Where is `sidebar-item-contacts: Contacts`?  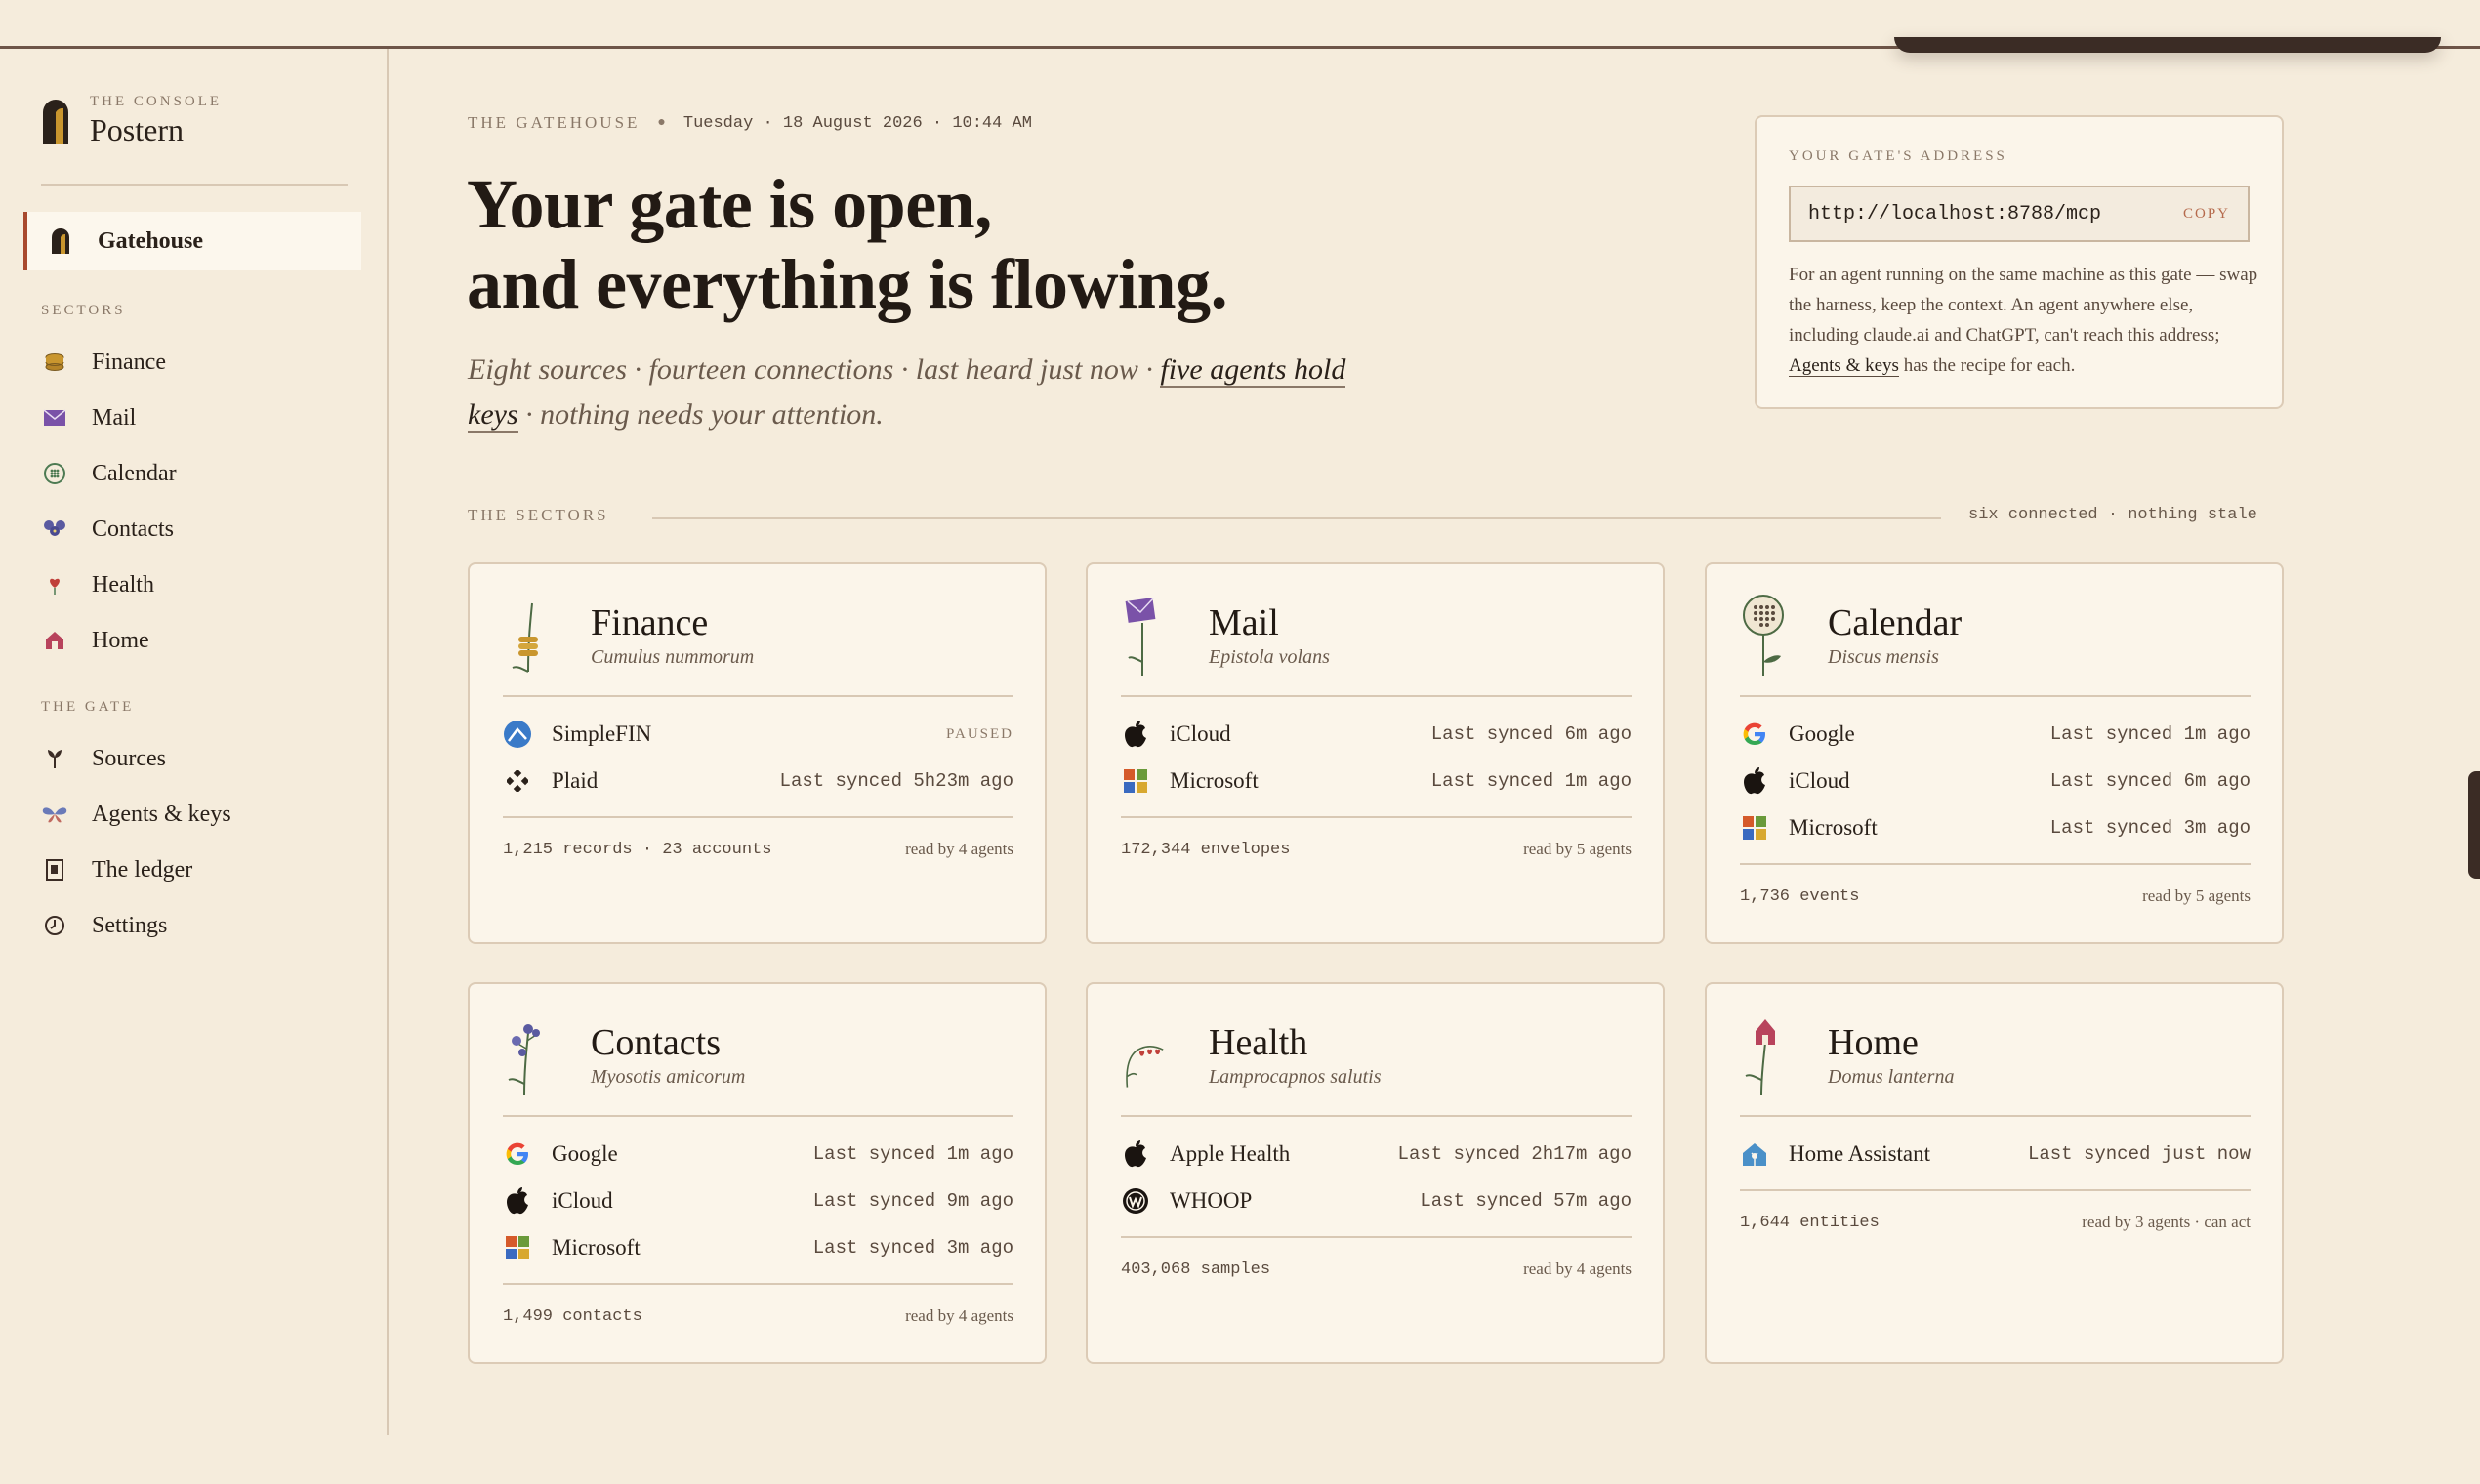
sidebar-item-contacts: Contacts is located at coordinates (107, 529).